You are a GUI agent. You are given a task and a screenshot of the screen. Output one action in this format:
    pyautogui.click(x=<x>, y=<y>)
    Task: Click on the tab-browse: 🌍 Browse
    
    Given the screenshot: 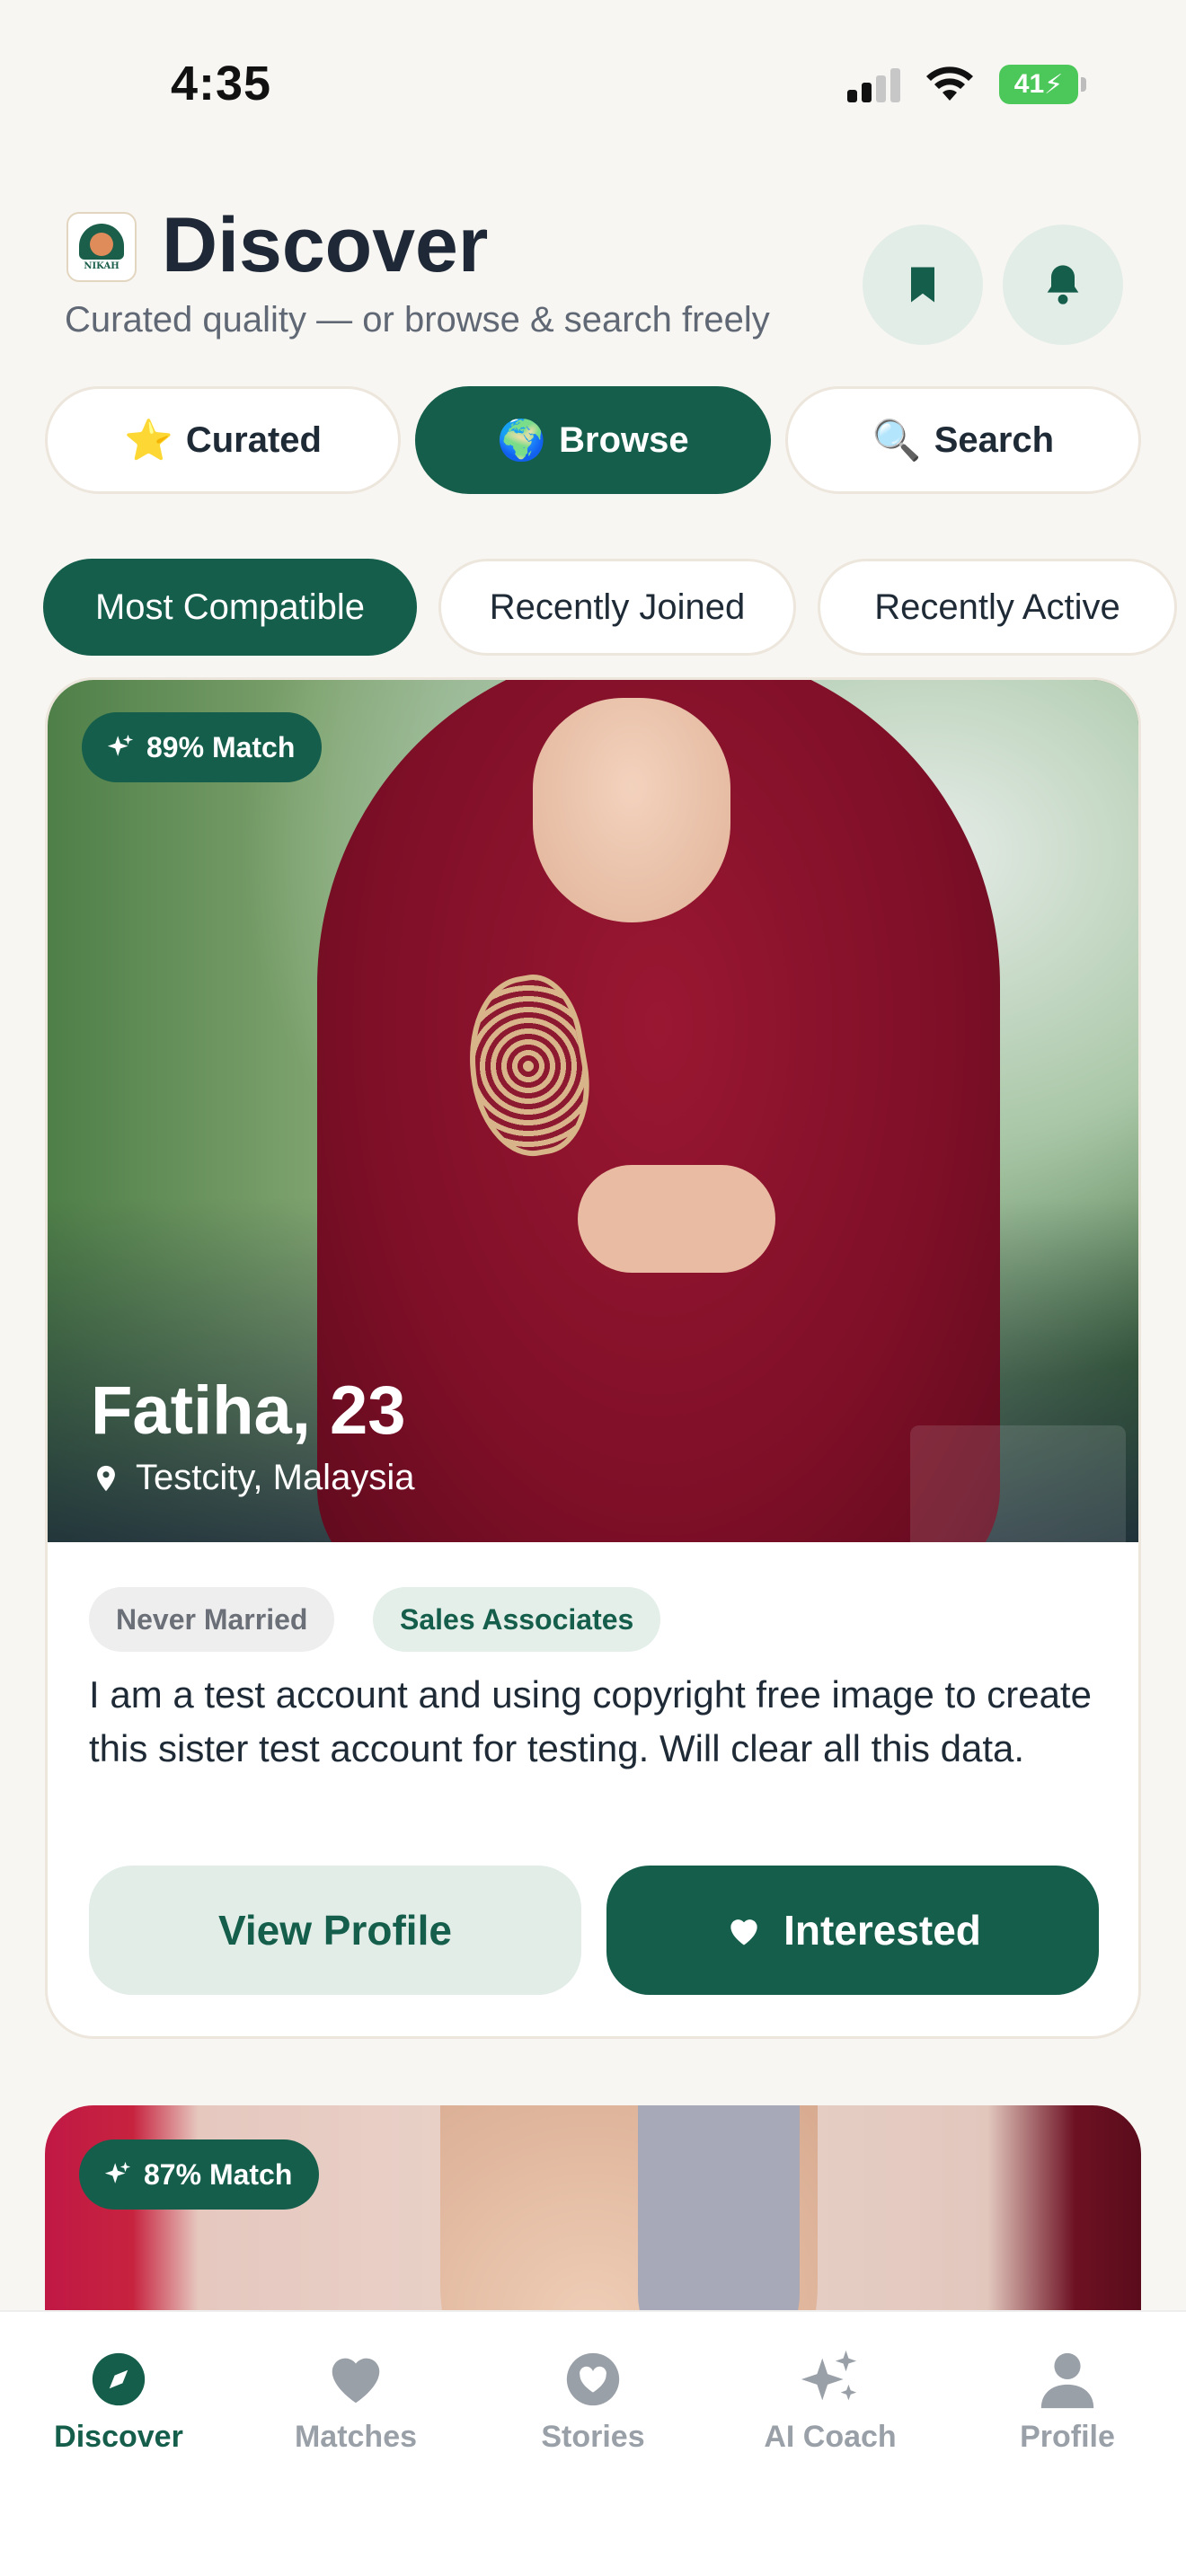 What is the action you would take?
    pyautogui.click(x=593, y=440)
    